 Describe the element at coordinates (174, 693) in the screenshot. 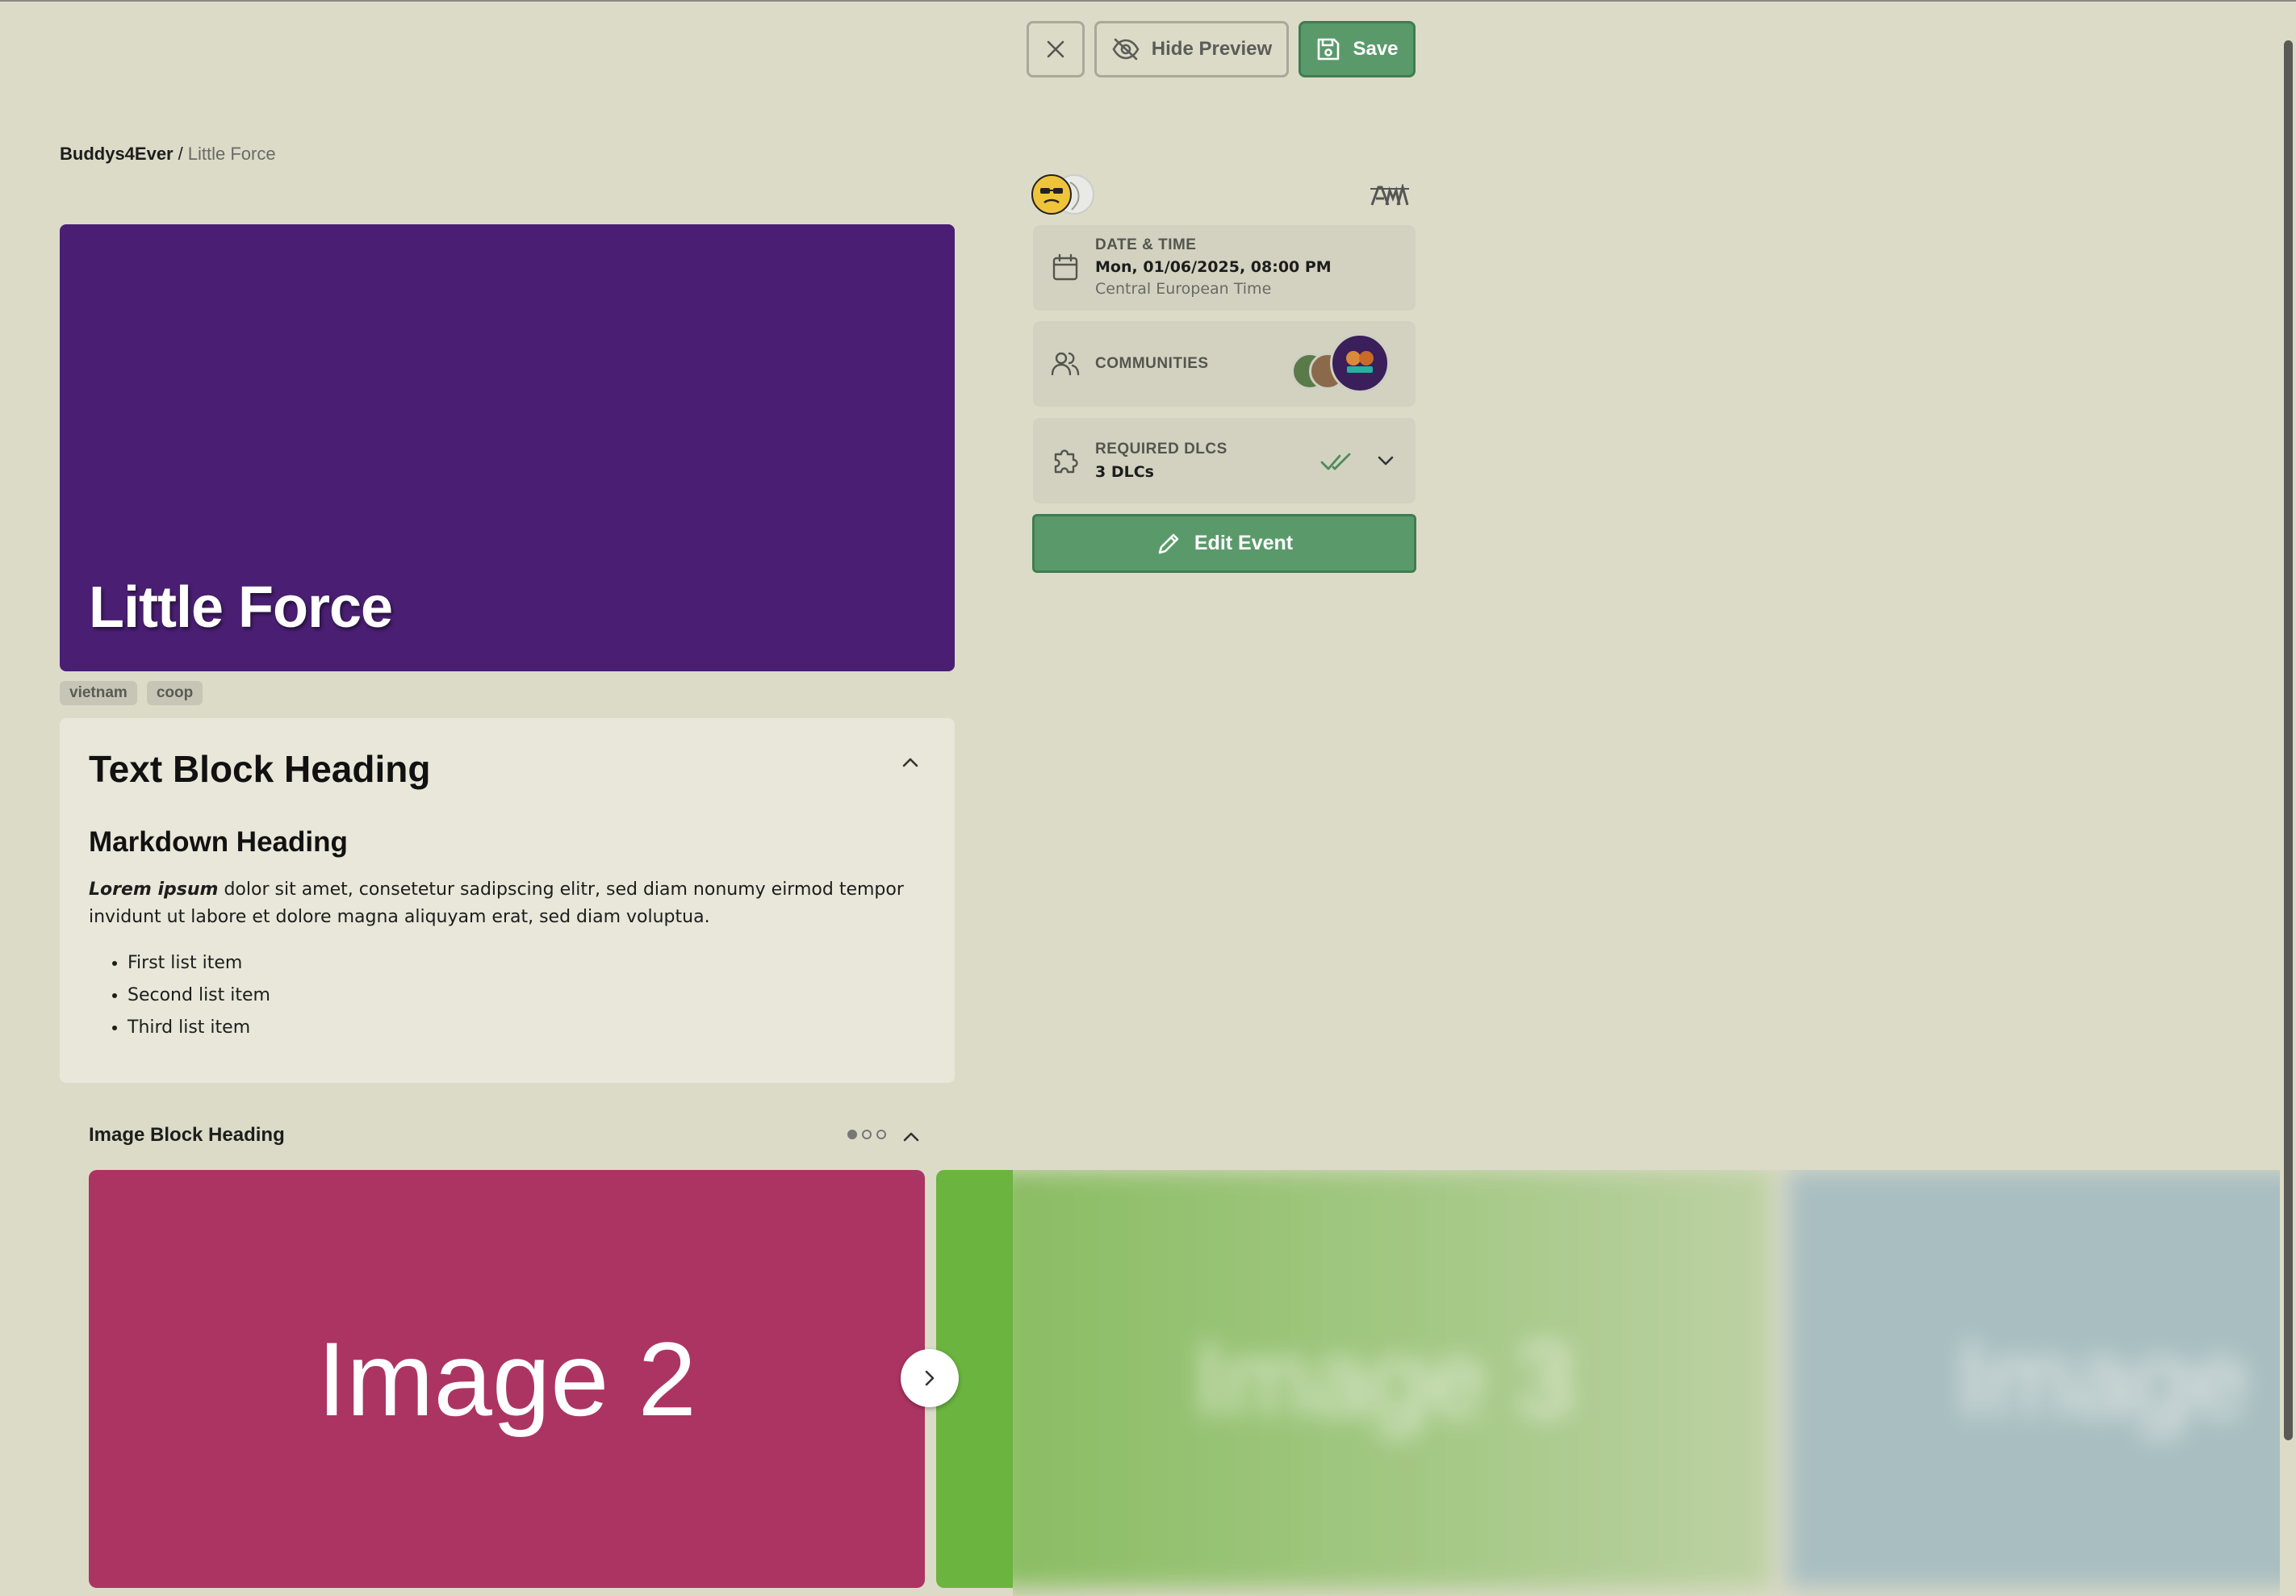

I see `tag-coop: coop` at that location.